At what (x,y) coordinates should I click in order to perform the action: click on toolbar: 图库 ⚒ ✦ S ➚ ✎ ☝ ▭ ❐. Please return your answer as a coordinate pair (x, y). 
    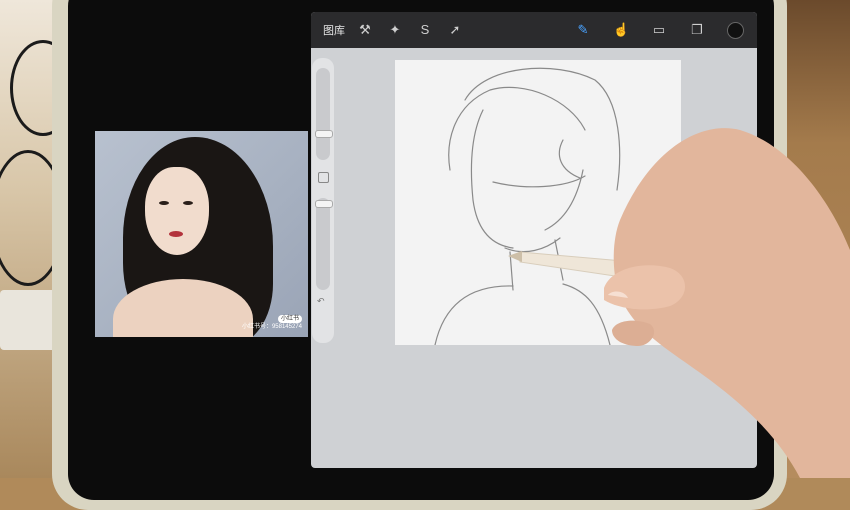
    Looking at the image, I should click on (534, 30).